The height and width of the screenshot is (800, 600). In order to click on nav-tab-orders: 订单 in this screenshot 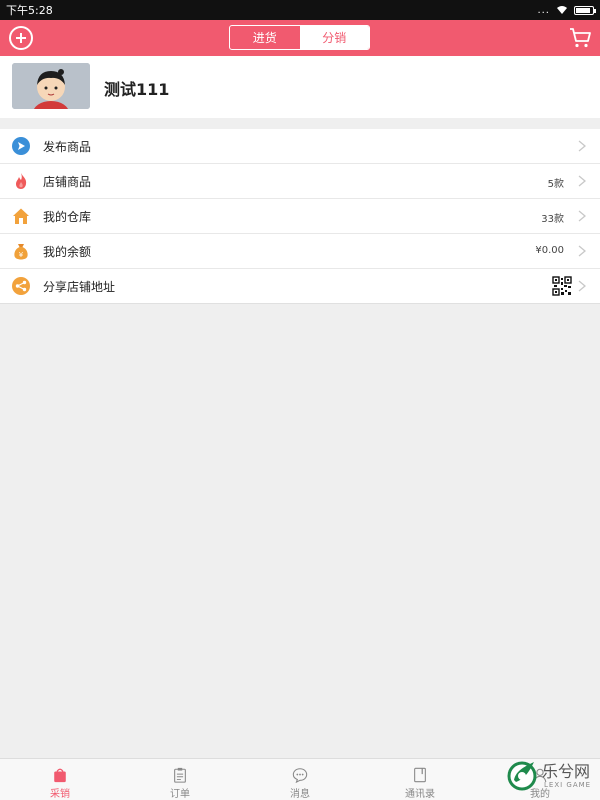, I will do `click(180, 779)`.